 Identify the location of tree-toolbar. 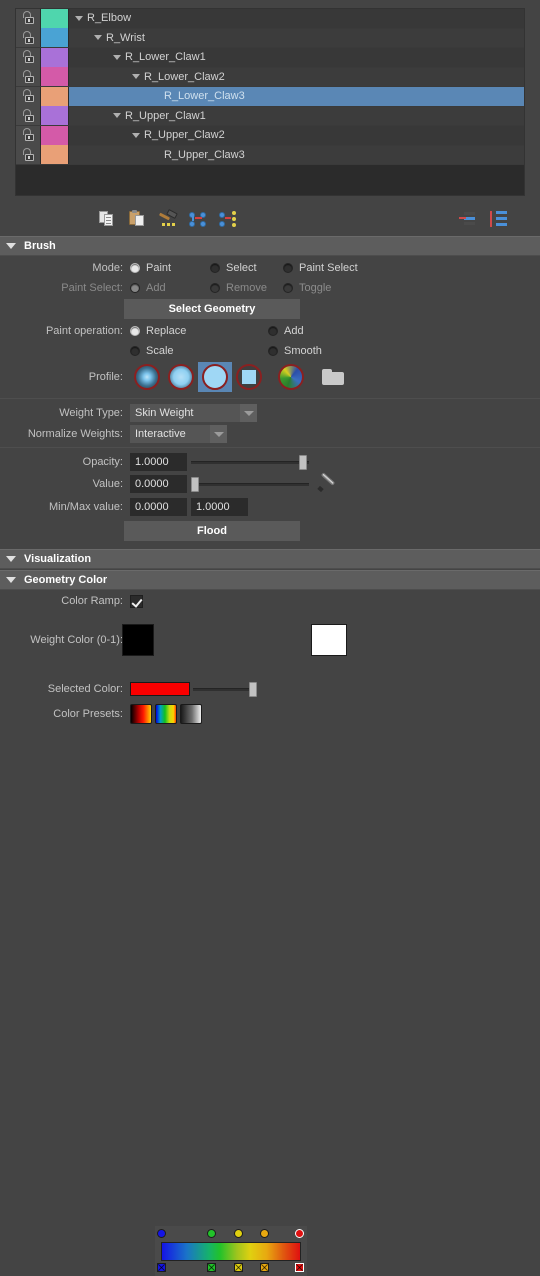
(270, 219).